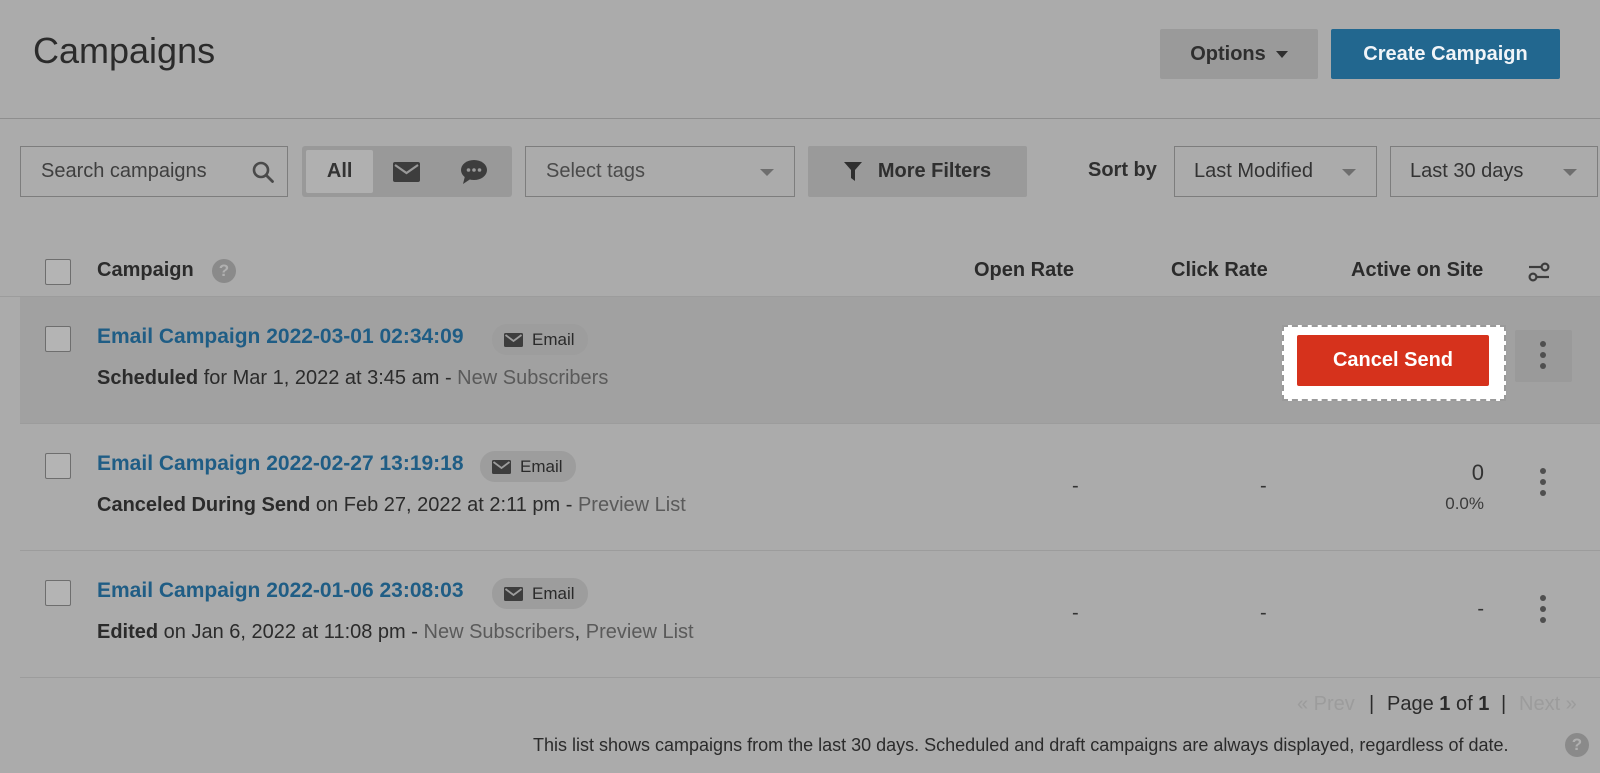  What do you see at coordinates (146, 171) in the screenshot?
I see `search-input` at bounding box center [146, 171].